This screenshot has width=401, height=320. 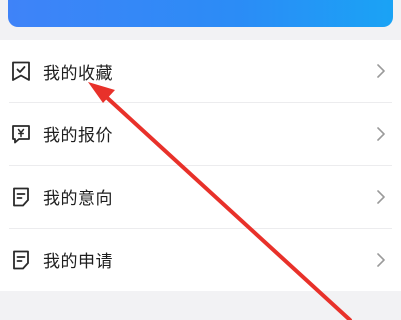 I want to click on page-background, so click(x=200, y=305).